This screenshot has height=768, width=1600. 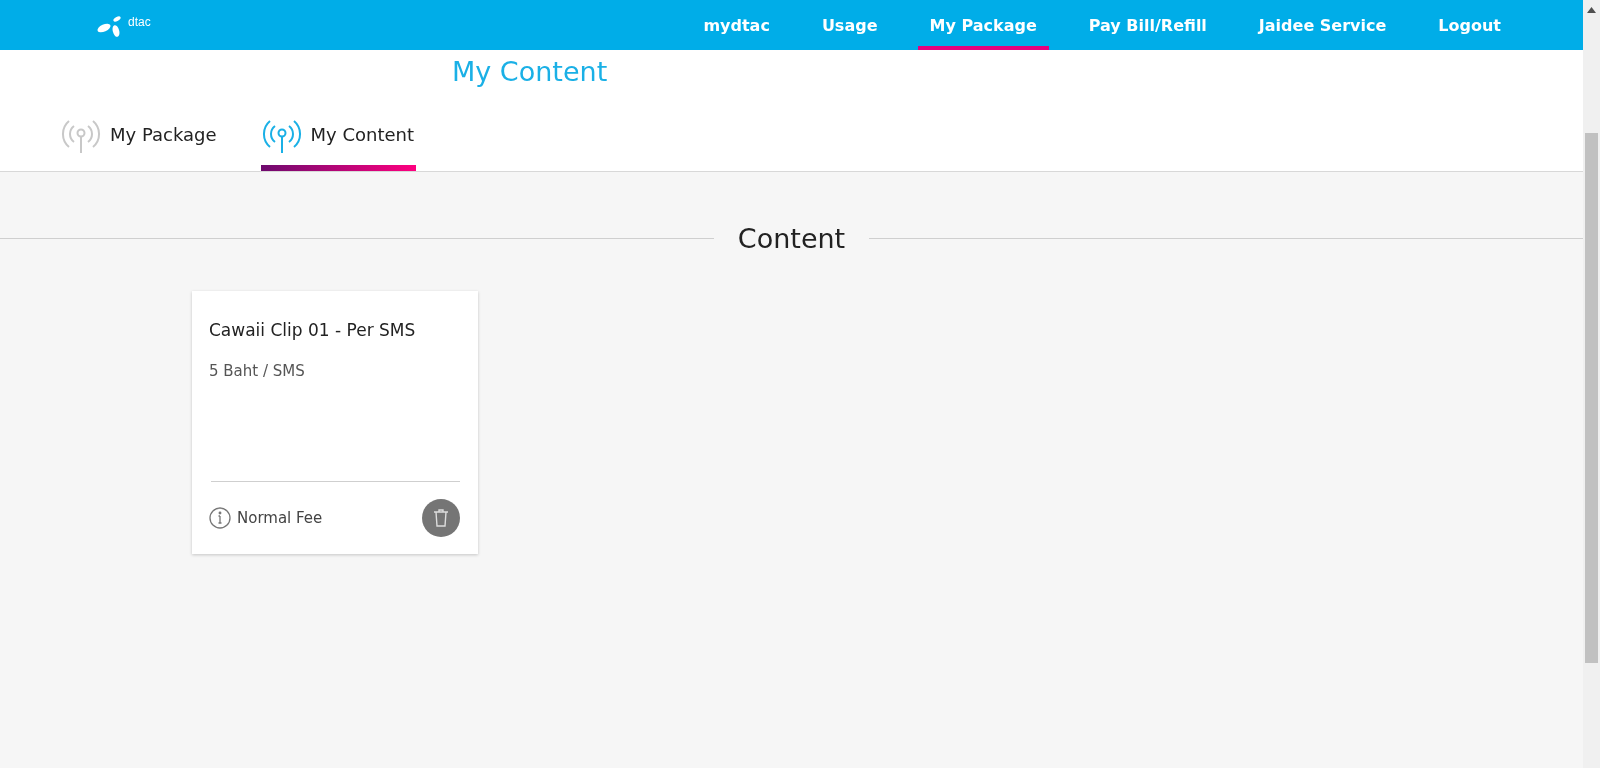 What do you see at coordinates (736, 25) in the screenshot?
I see `nav-link: mydtac` at bounding box center [736, 25].